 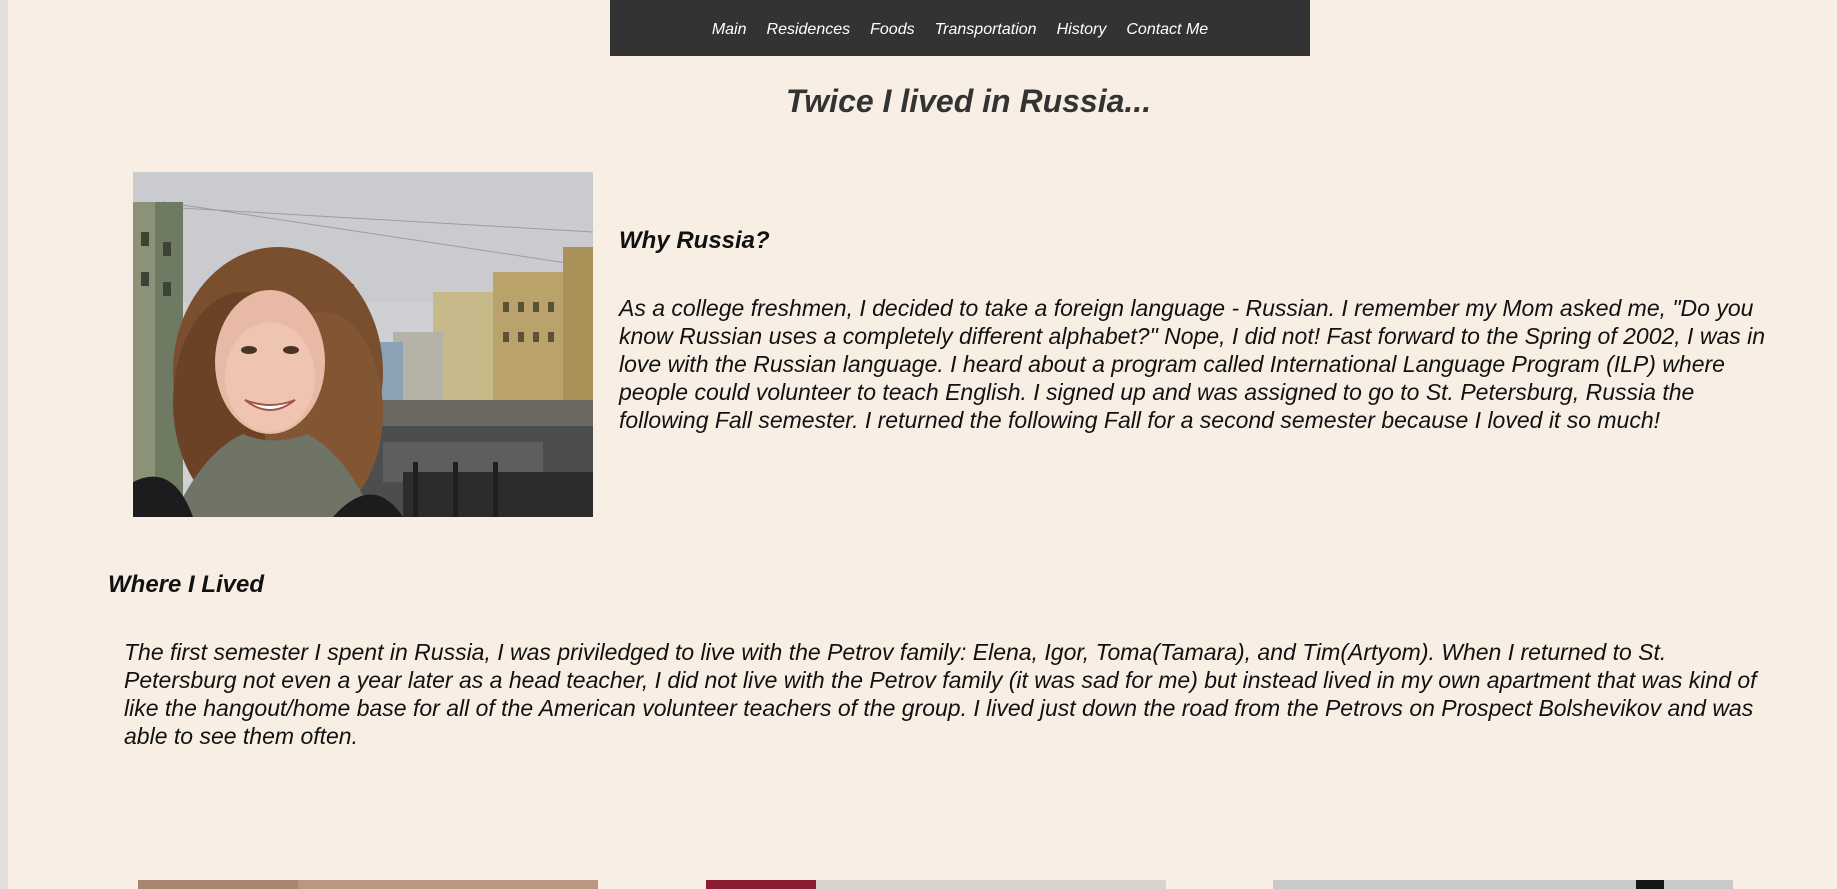 I want to click on where-i-lived-heading: Where I Lived, so click(x=186, y=584).